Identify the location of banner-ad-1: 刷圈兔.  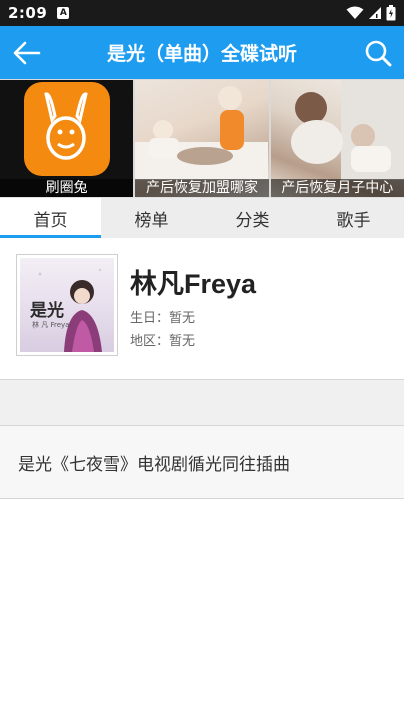
(67, 138).